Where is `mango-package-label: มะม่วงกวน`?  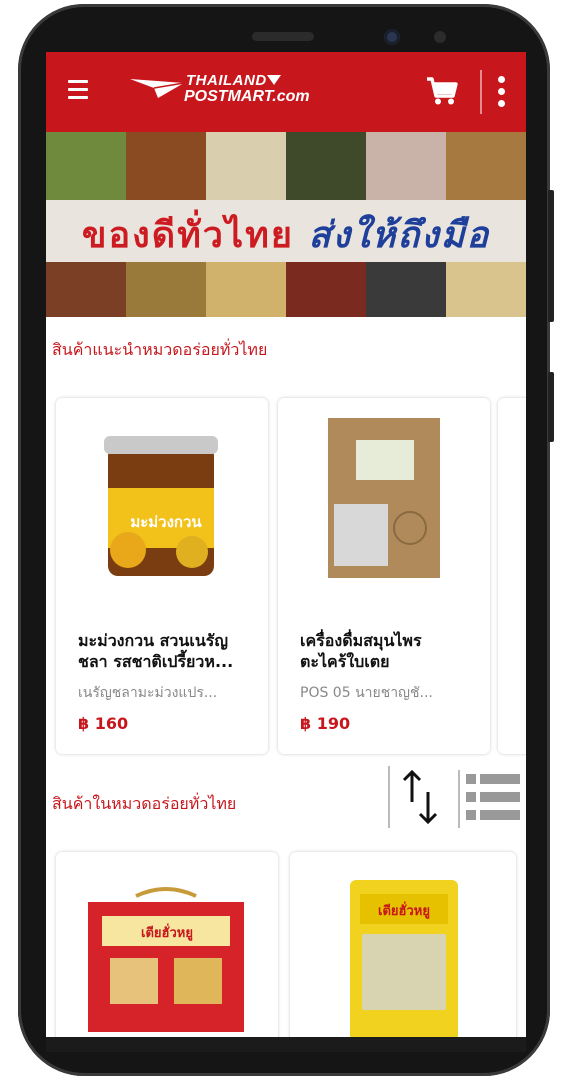
mango-package-label: มะม่วงกวน is located at coordinates (166, 522).